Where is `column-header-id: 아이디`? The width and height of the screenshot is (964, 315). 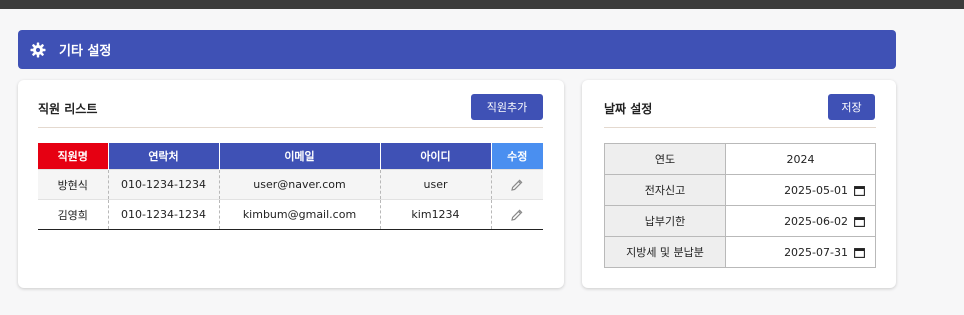
column-header-id: 아이디 is located at coordinates (435, 156).